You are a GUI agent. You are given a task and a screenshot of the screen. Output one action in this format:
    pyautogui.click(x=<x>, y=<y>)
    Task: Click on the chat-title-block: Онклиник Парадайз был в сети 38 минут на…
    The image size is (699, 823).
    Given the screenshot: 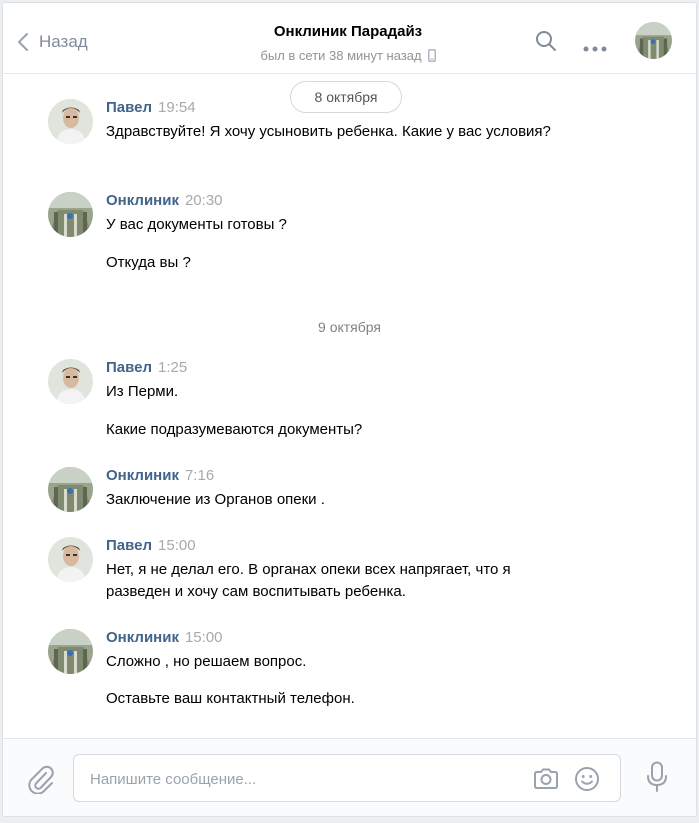 What is the action you would take?
    pyautogui.click(x=348, y=43)
    